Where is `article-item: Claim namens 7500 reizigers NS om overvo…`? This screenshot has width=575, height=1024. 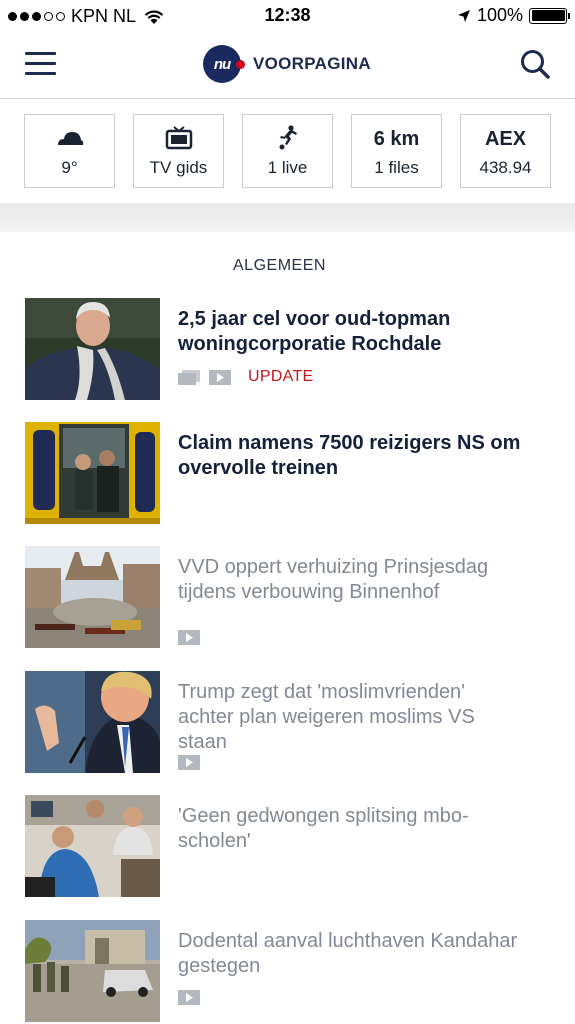
article-item: Claim namens 7500 reizigers NS om overvo… is located at coordinates (290, 473).